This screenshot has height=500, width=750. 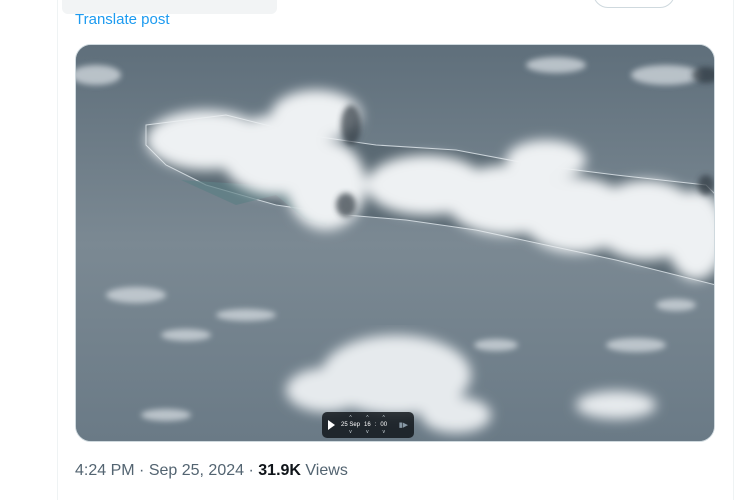 What do you see at coordinates (384, 418) in the screenshot?
I see `minute-up-arrow-icon: ^` at bounding box center [384, 418].